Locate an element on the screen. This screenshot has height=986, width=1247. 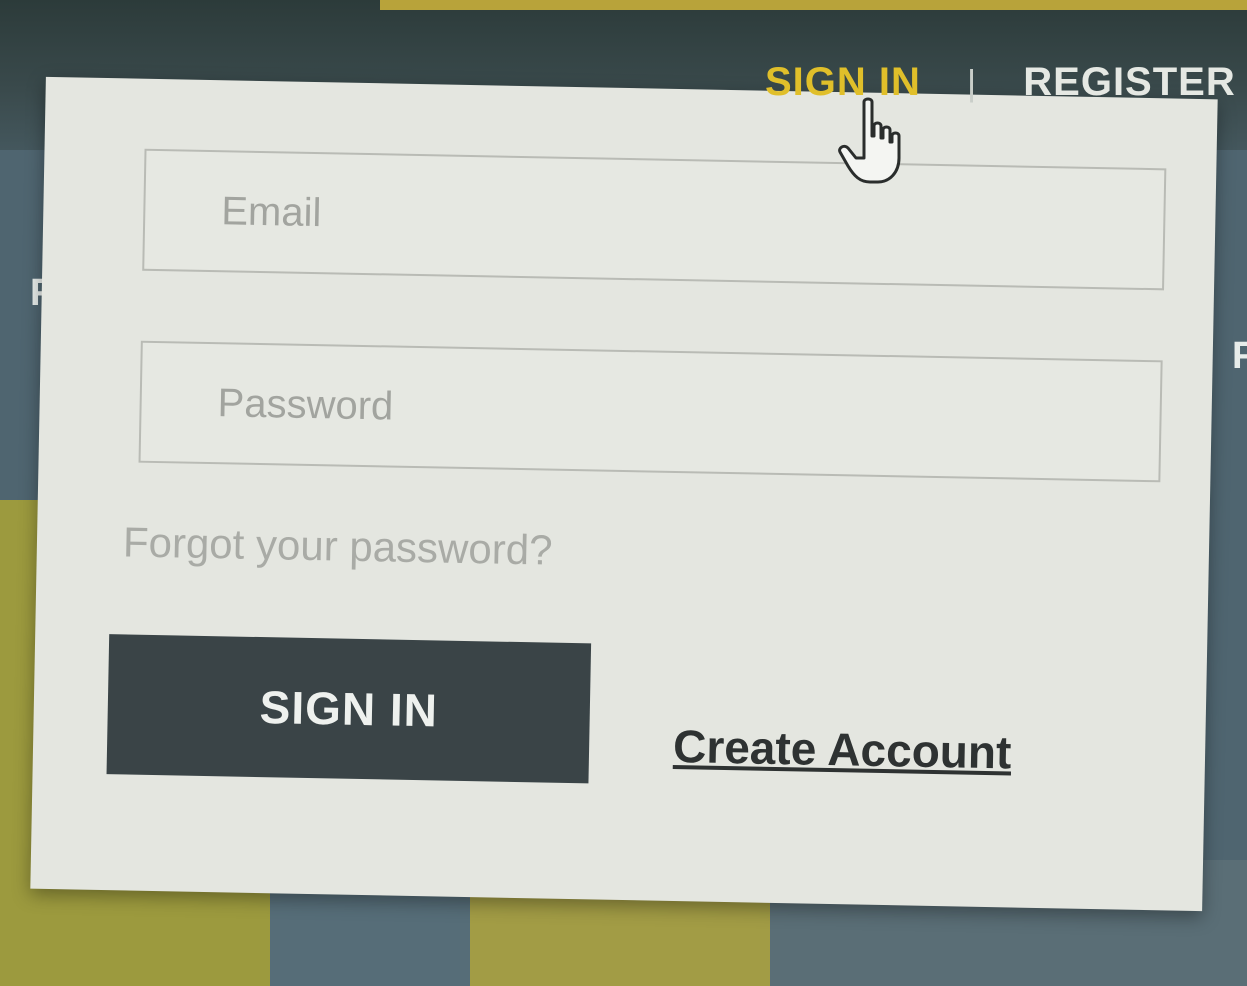
password-field is located at coordinates (650, 411).